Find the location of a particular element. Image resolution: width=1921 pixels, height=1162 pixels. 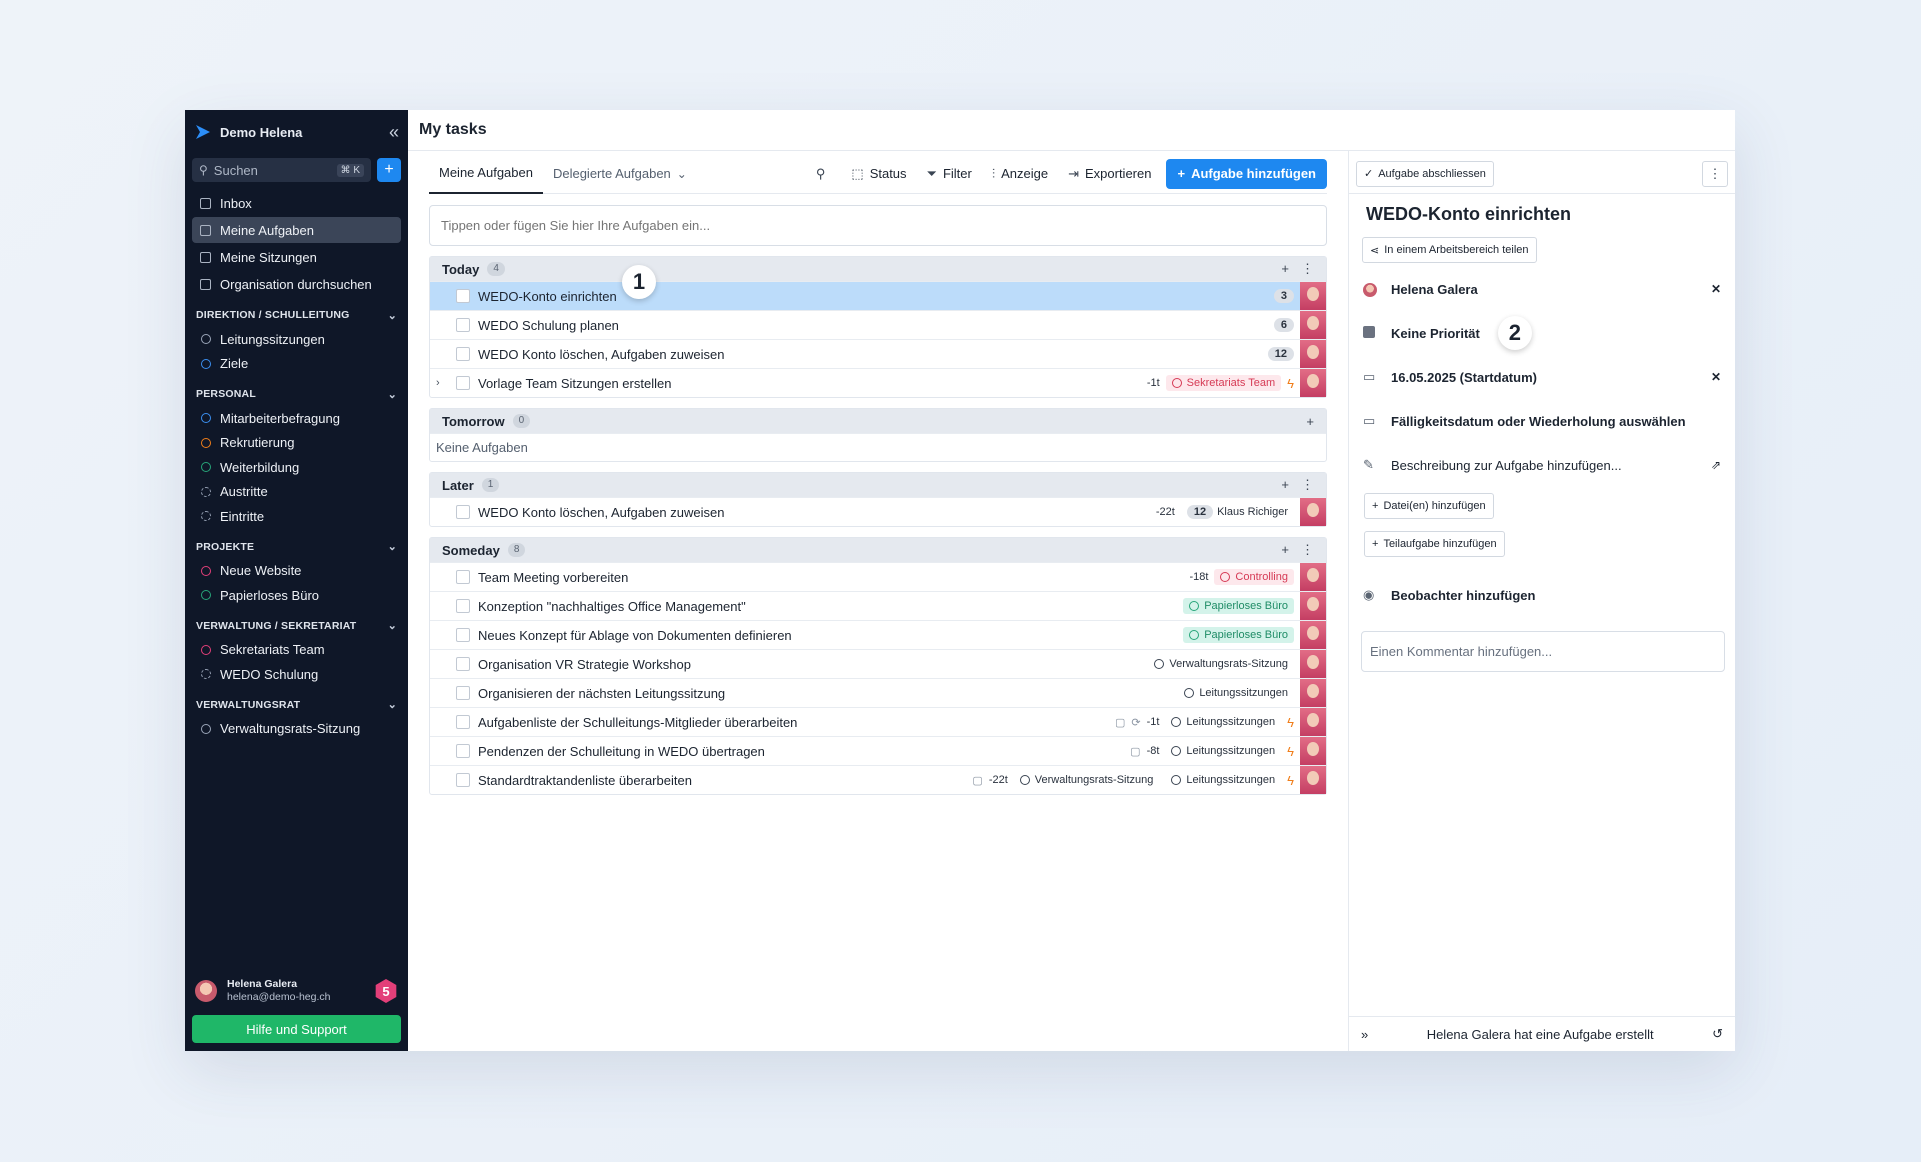

more-options-icon: ⋮ is located at coordinates (1715, 173).